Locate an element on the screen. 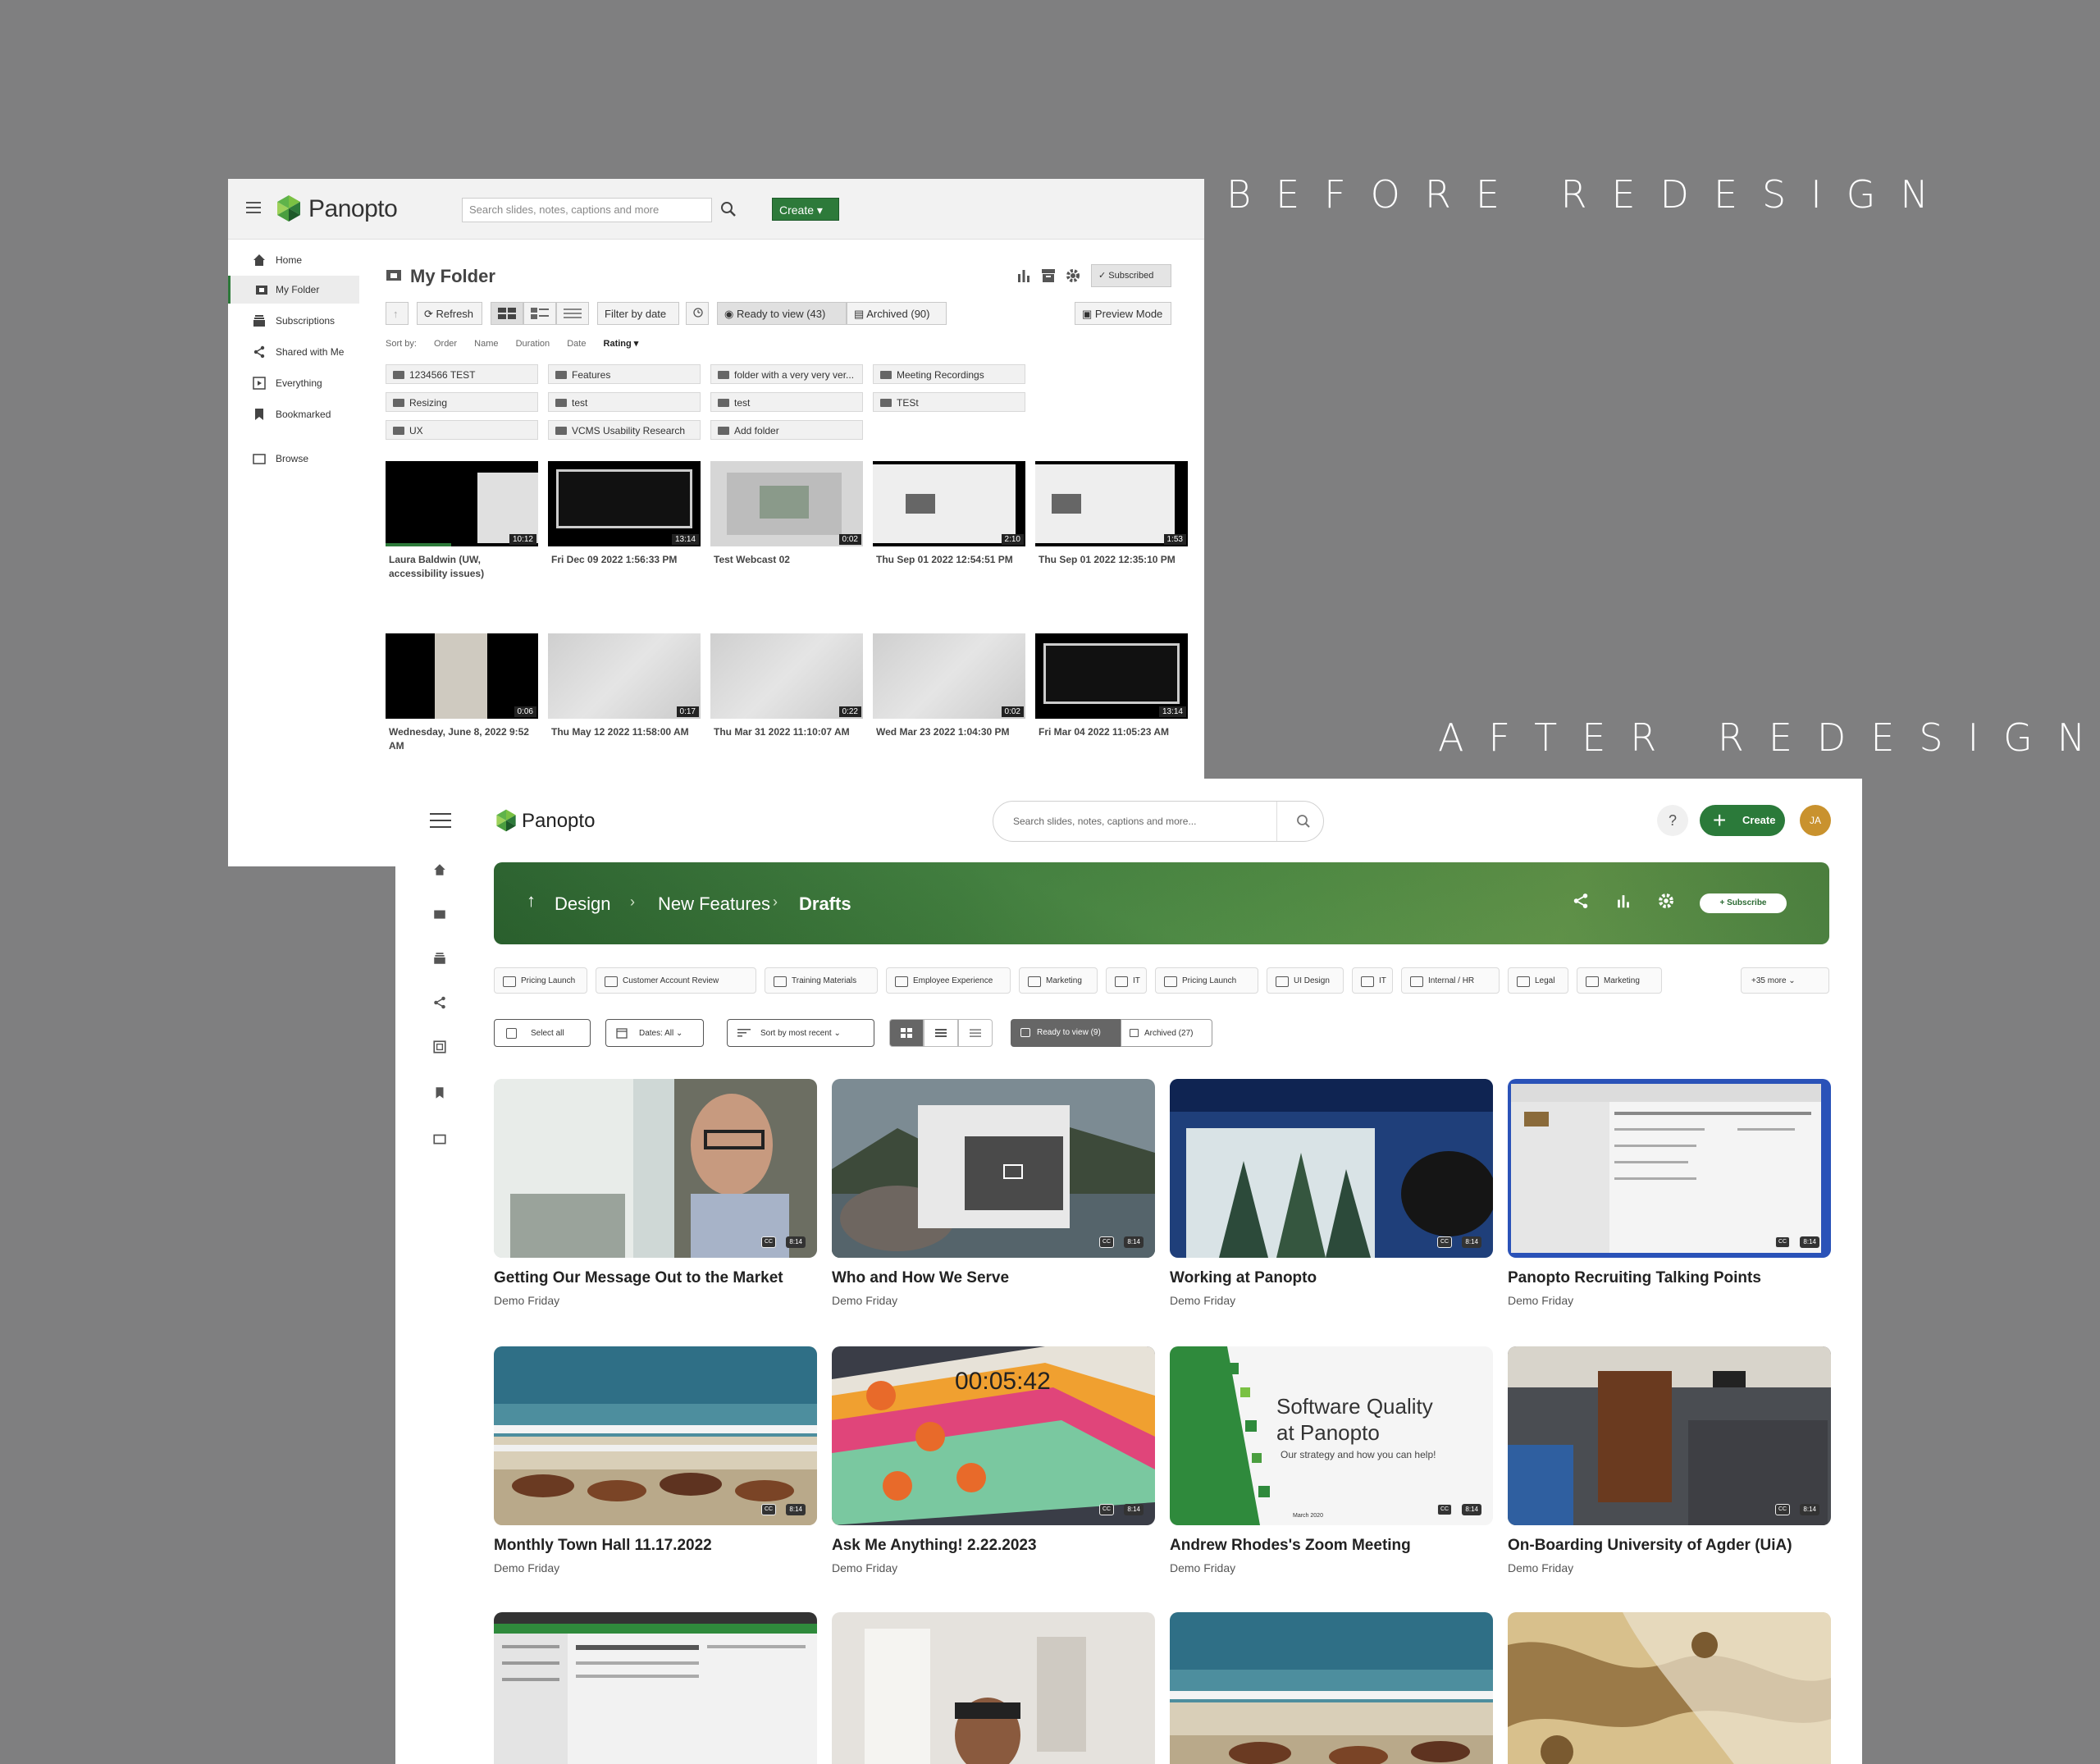 This screenshot has width=2100, height=1764. subscribed-button: ✓ Subscribed is located at coordinates (1131, 275).